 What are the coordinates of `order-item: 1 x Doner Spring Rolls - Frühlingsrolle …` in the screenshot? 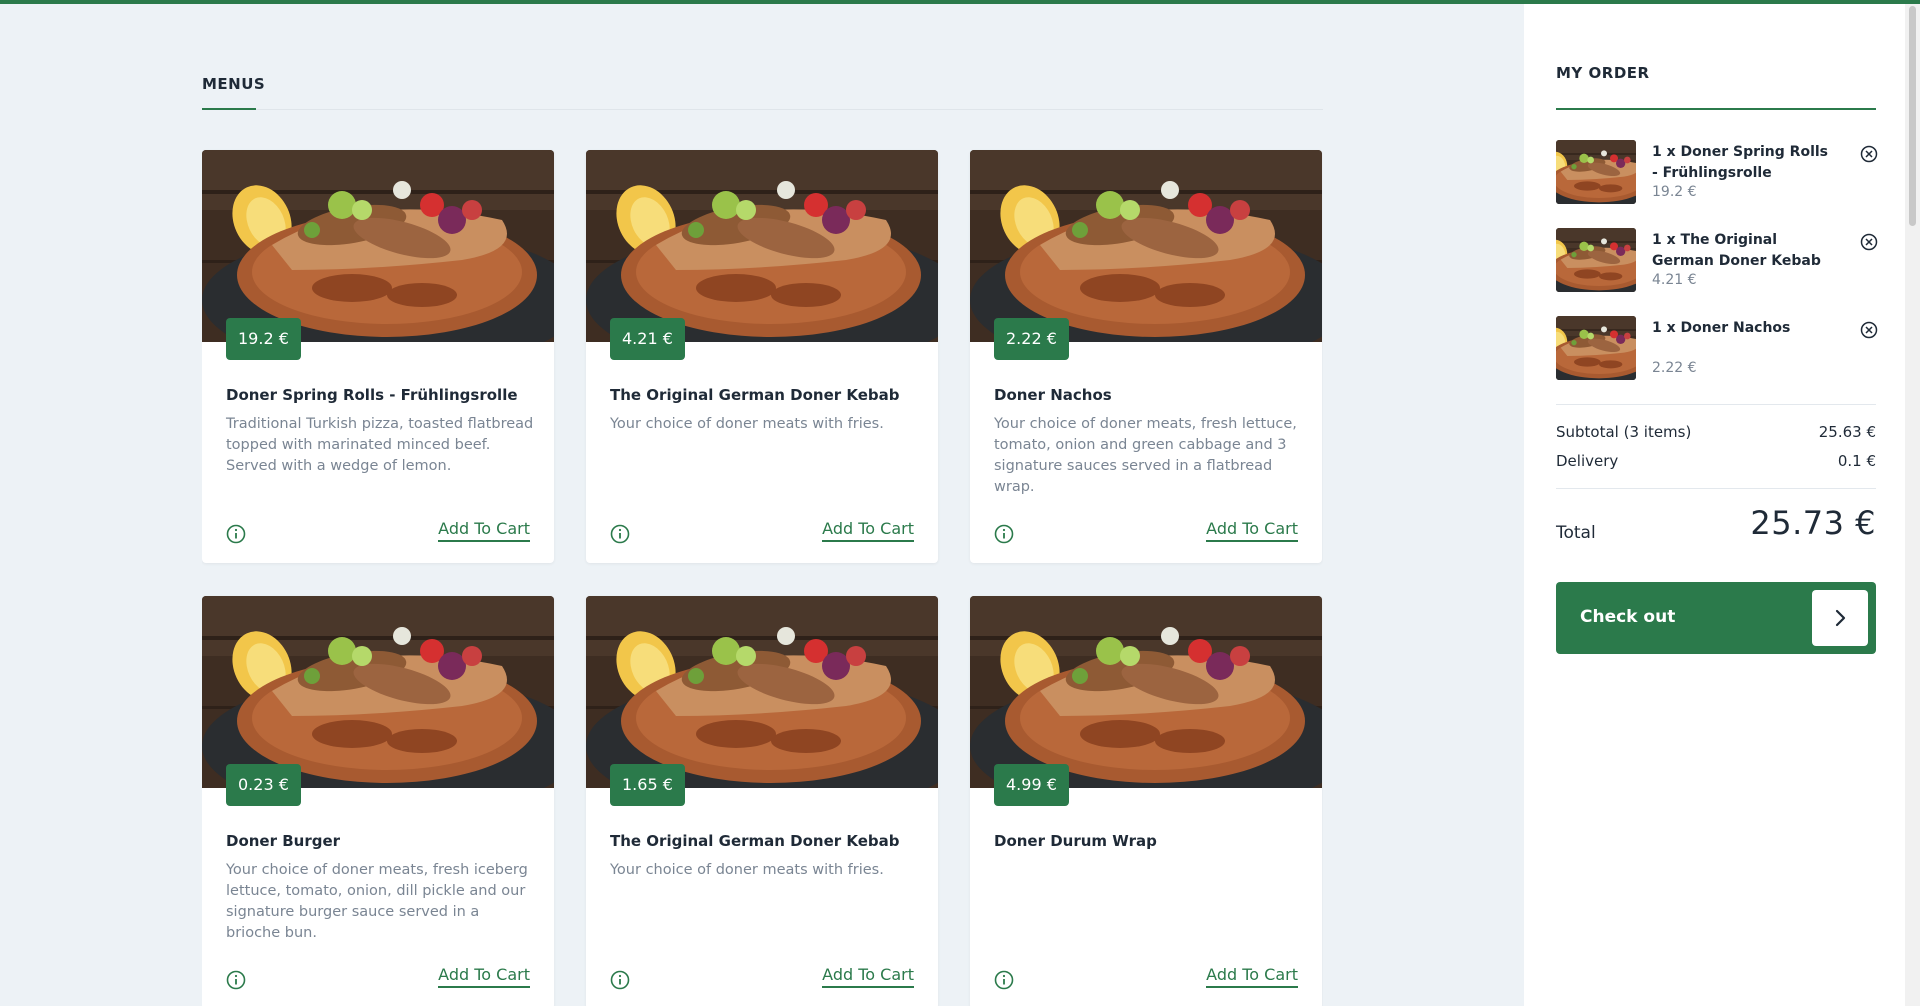 It's located at (1716, 173).